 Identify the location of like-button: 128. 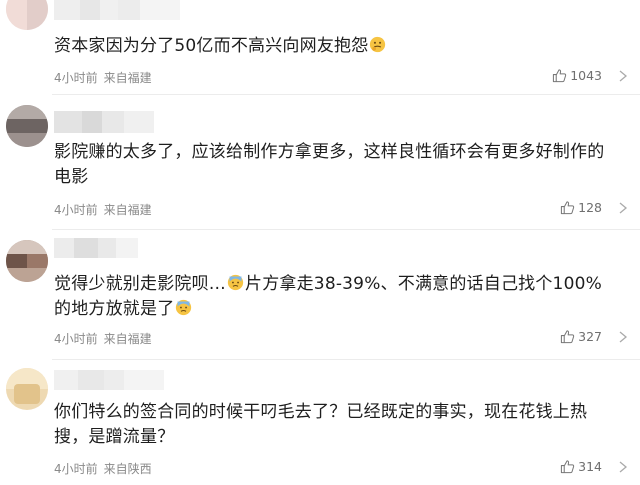
(581, 207).